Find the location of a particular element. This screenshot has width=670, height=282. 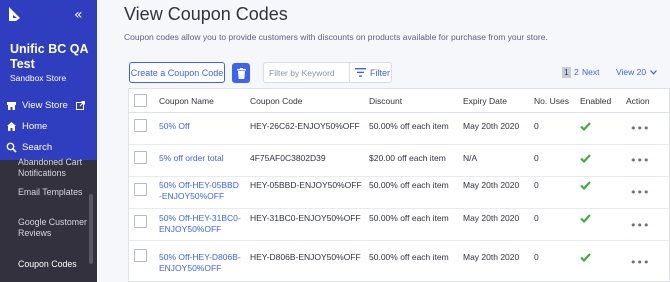

nav-search: Search is located at coordinates (29, 147).